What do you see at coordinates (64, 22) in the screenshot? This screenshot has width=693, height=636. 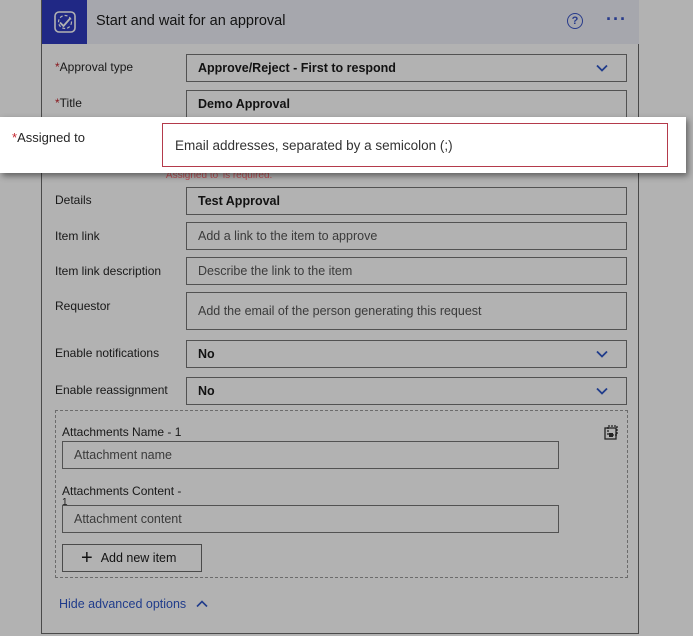 I see `approval-icon` at bounding box center [64, 22].